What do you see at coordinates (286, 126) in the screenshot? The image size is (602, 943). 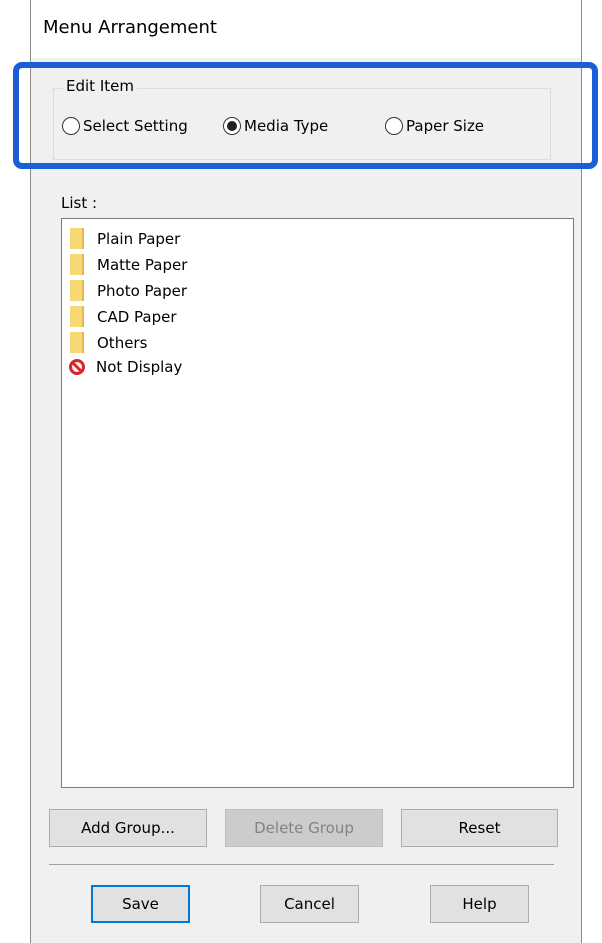 I see `radio-label: Media Type` at bounding box center [286, 126].